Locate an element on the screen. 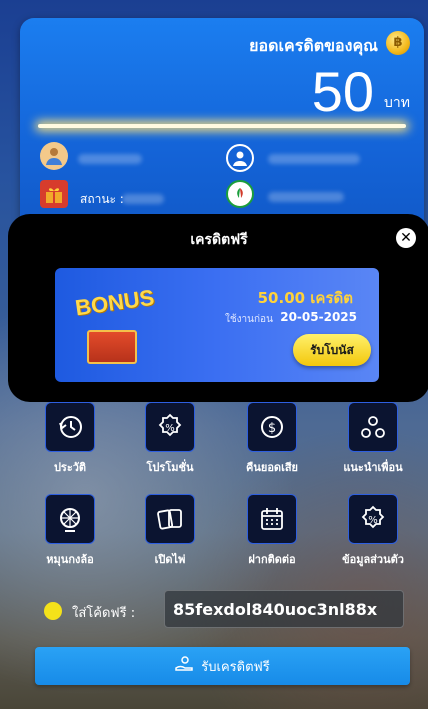  bank-account-hidden is located at coordinates (306, 197).